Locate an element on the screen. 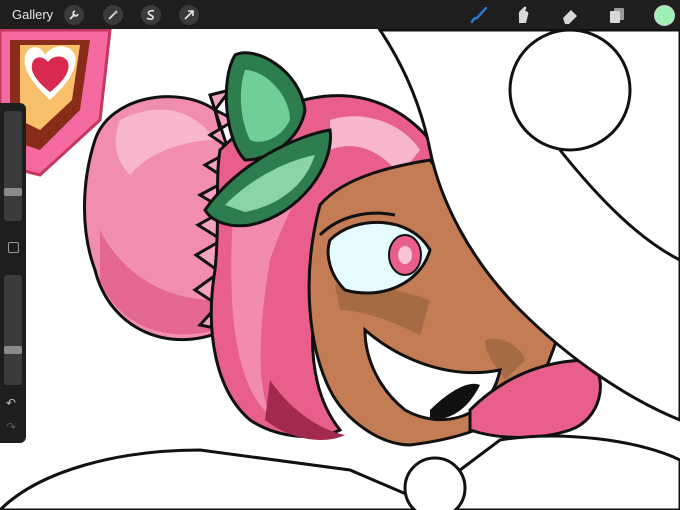  left-sidebar: ↶ ↷ is located at coordinates (13, 273).